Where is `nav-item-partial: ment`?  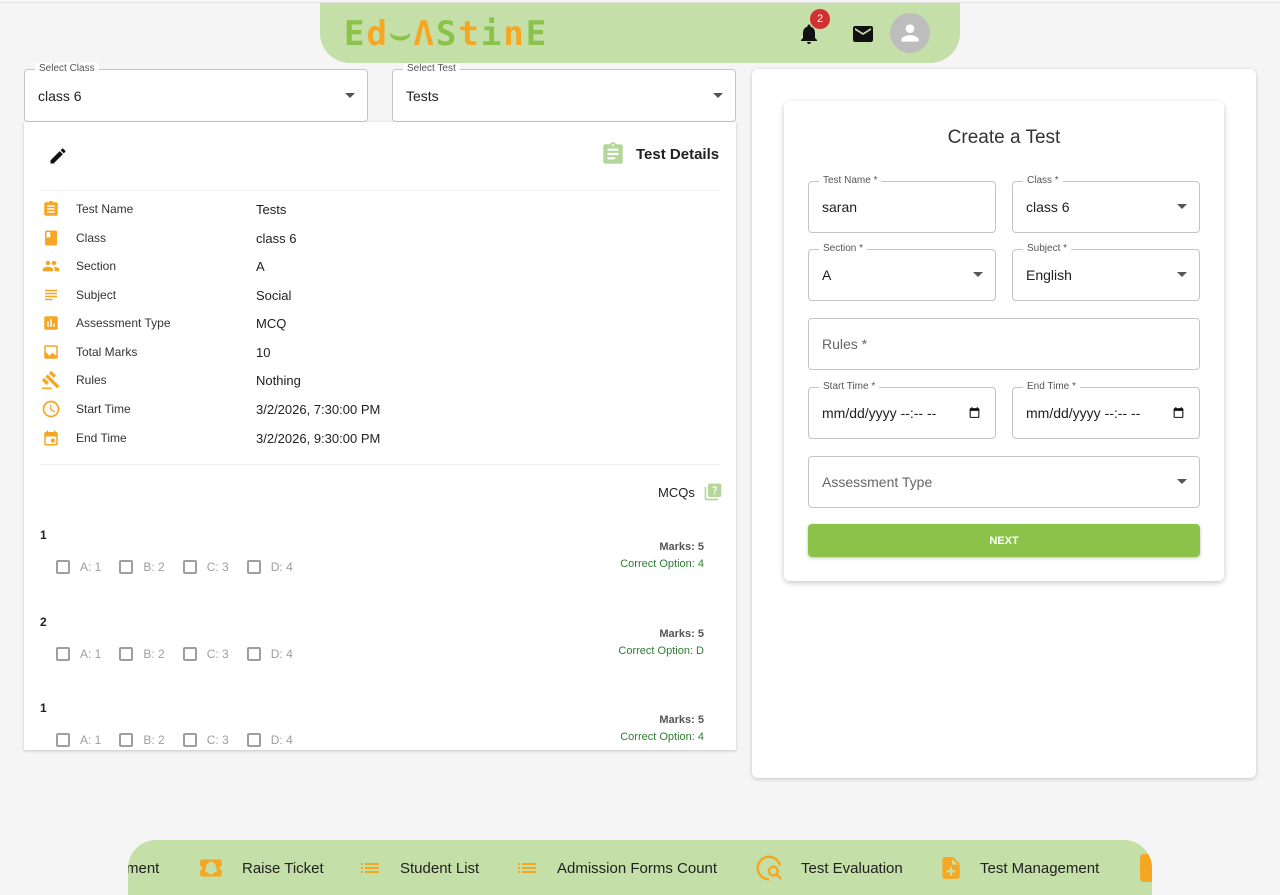 nav-item-partial: ment is located at coordinates (143, 868).